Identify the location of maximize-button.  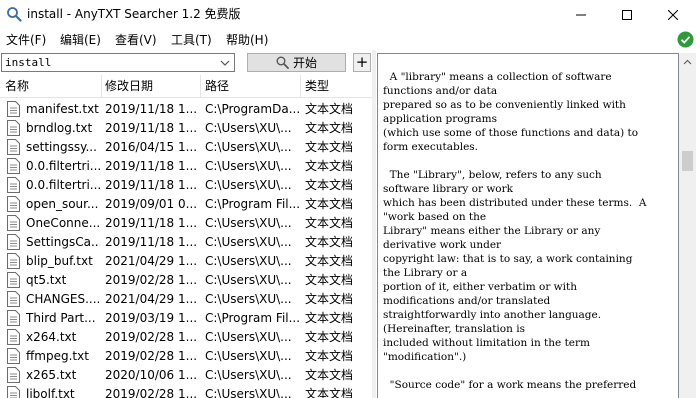
(627, 14).